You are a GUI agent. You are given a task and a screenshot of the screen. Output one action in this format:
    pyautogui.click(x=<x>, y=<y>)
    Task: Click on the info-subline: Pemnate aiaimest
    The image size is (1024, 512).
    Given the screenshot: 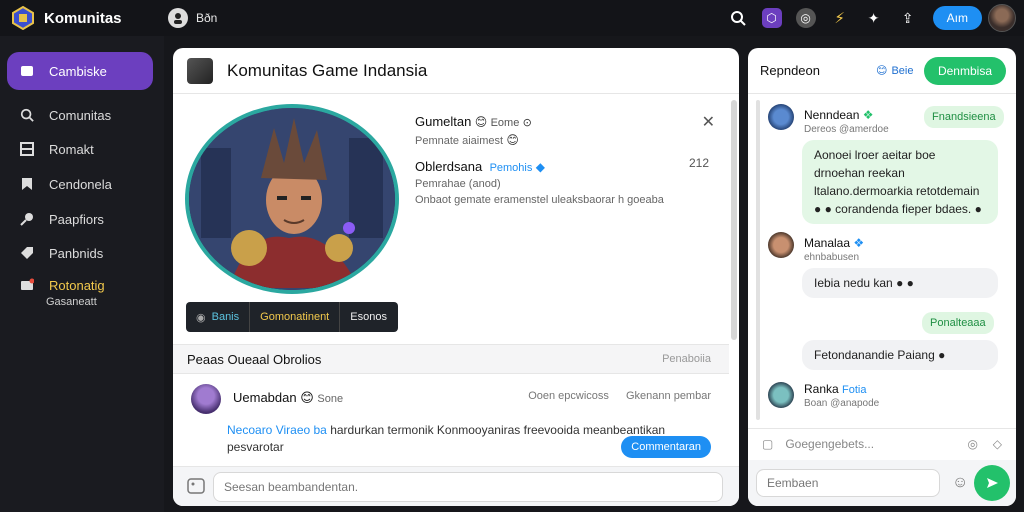 What is the action you would take?
    pyautogui.click(x=459, y=141)
    